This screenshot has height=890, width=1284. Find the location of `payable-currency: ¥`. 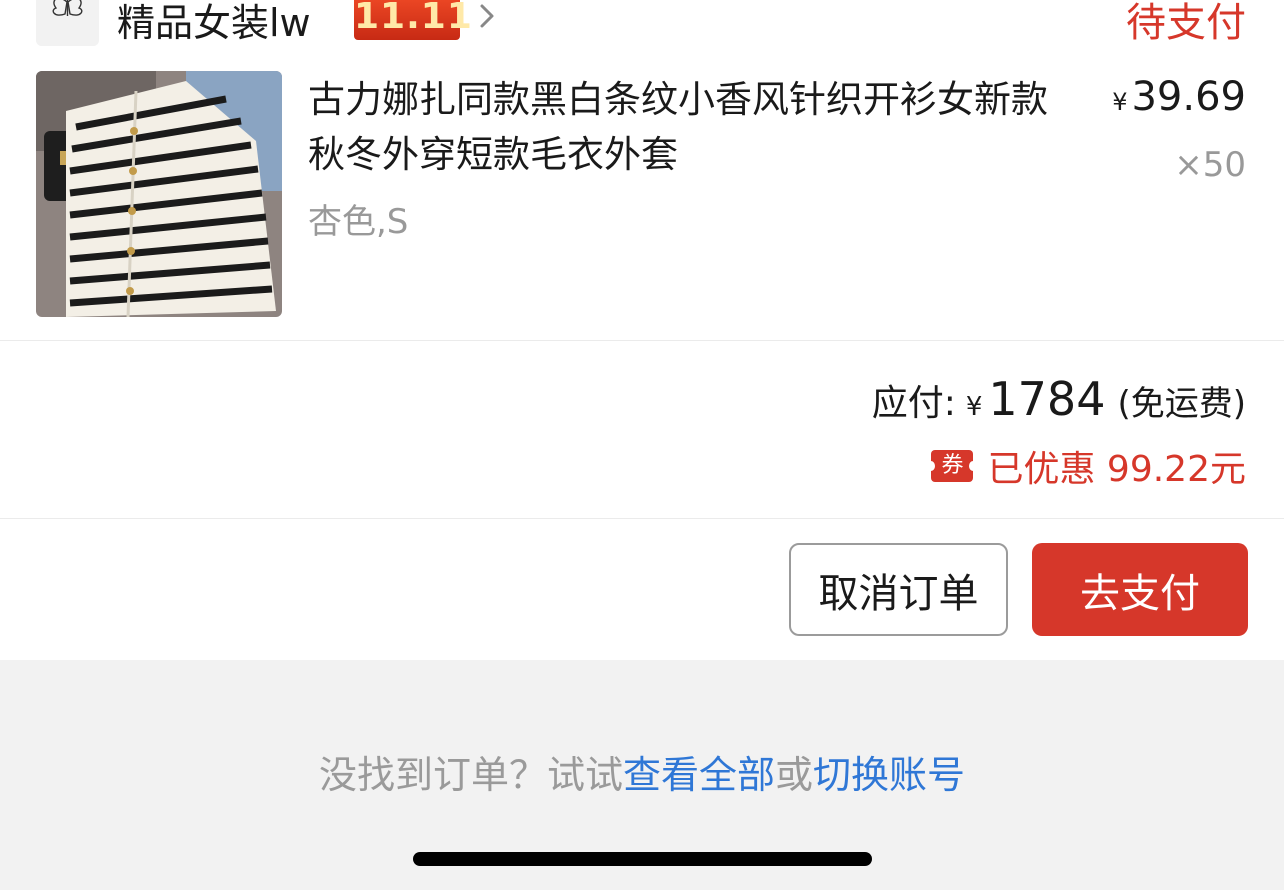

payable-currency: ¥ is located at coordinates (974, 407).